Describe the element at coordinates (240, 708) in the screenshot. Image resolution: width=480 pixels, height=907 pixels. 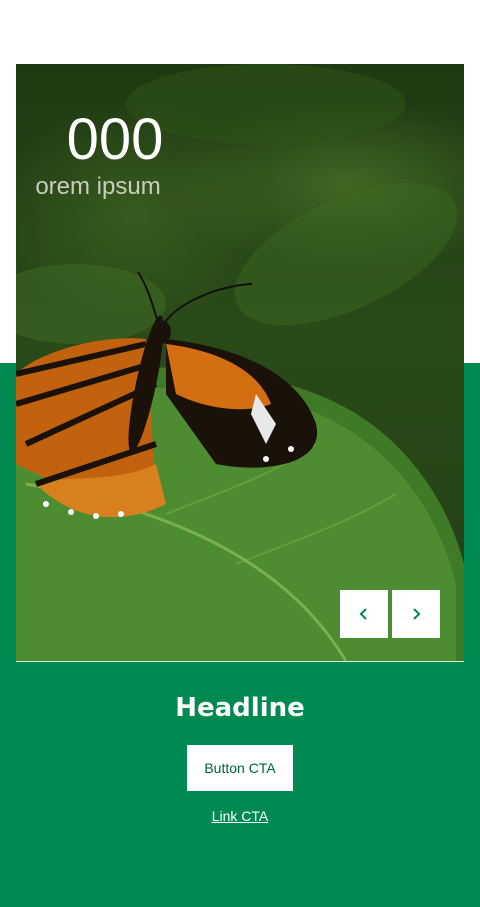
I see `headline: Headline` at that location.